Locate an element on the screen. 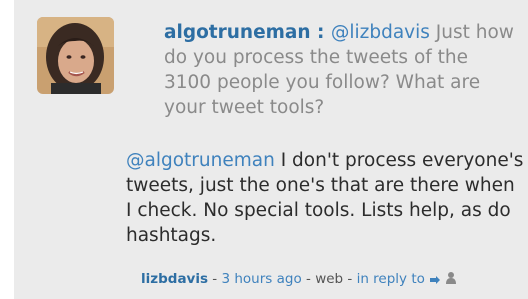 The height and width of the screenshot is (299, 528). quoted-author-link: algotruneman is located at coordinates (237, 32).